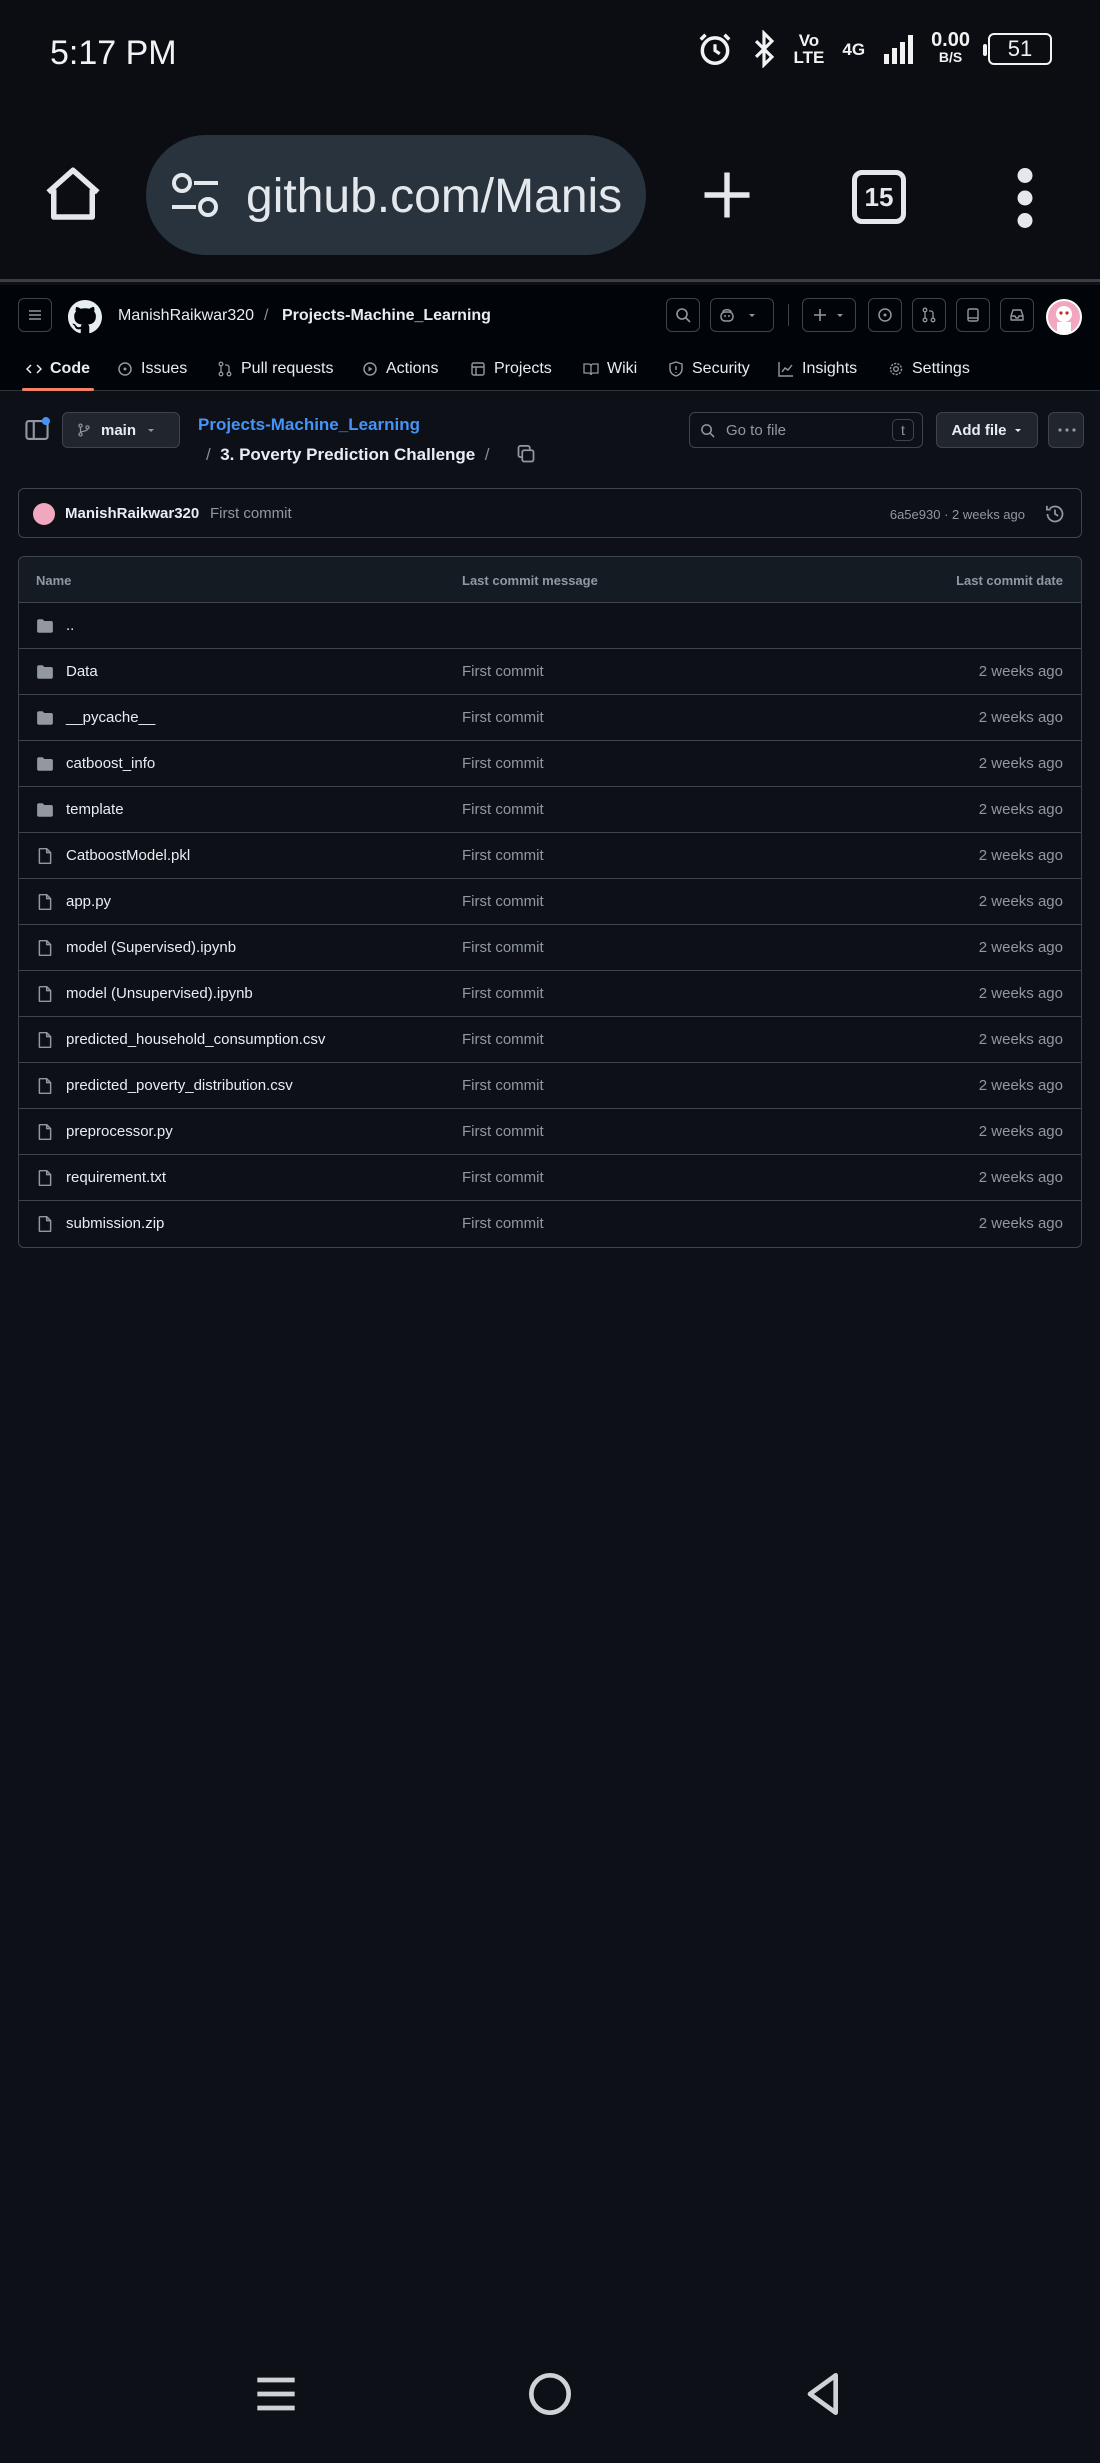 The image size is (1100, 2463). What do you see at coordinates (829, 315) in the screenshot?
I see `create-new-button` at bounding box center [829, 315].